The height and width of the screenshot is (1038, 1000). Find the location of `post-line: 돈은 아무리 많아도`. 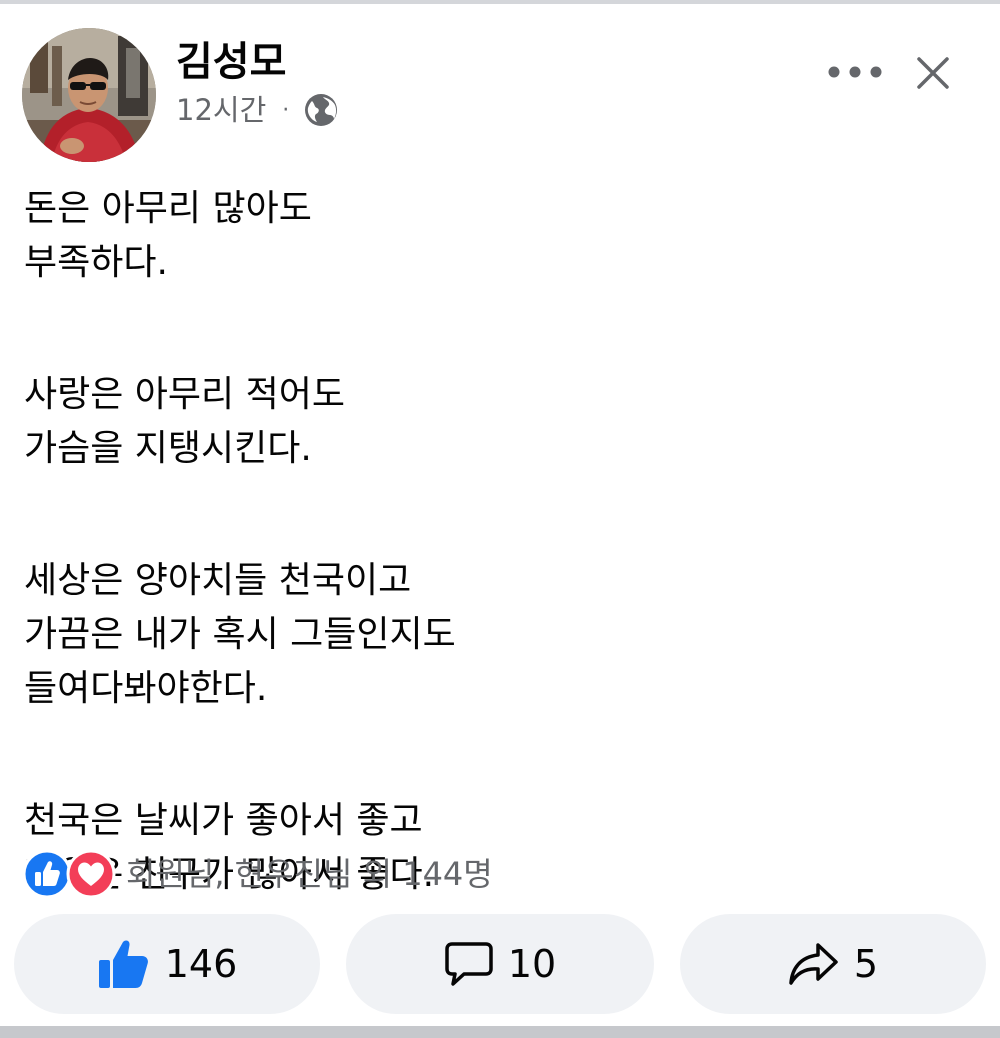

post-line: 돈은 아무리 많아도 is located at coordinates (168, 208).